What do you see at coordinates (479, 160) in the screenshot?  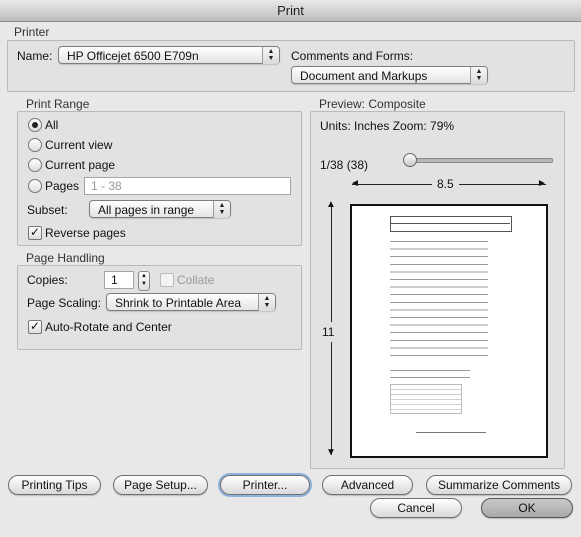 I see `page-slider-track` at bounding box center [479, 160].